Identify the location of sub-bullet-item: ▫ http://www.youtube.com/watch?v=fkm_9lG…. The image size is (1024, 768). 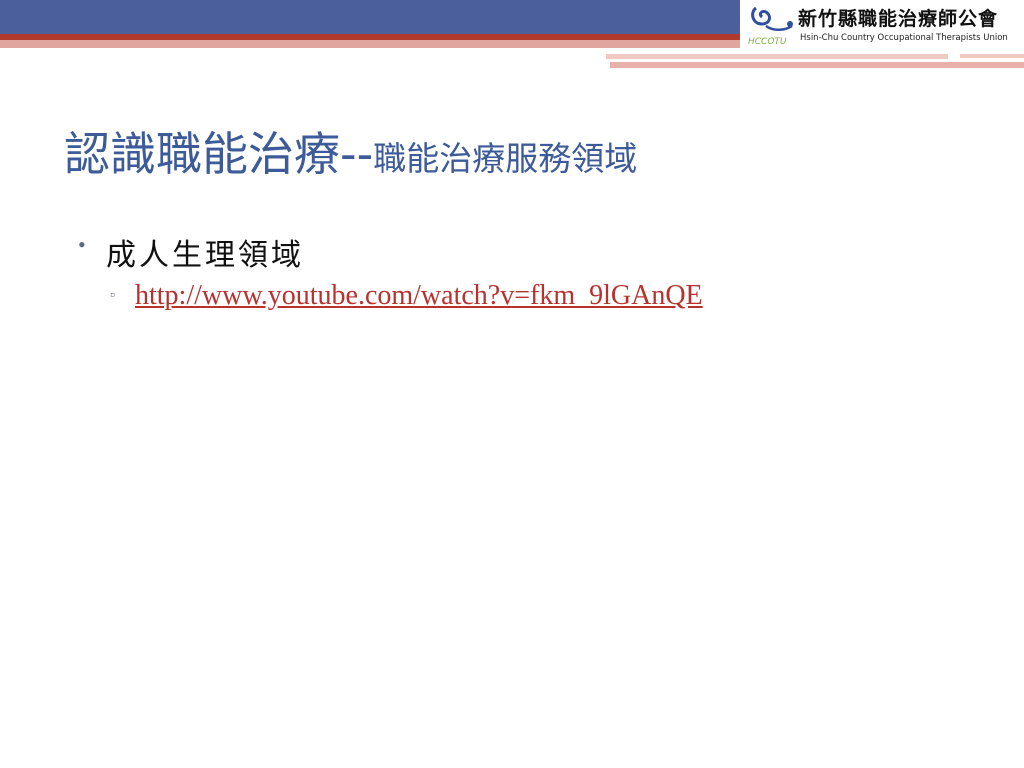
(528, 300).